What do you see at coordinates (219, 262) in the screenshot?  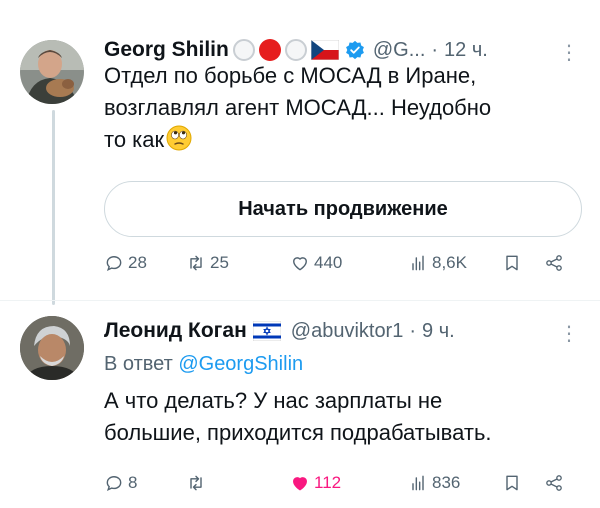 I see `retweet-count: 25` at bounding box center [219, 262].